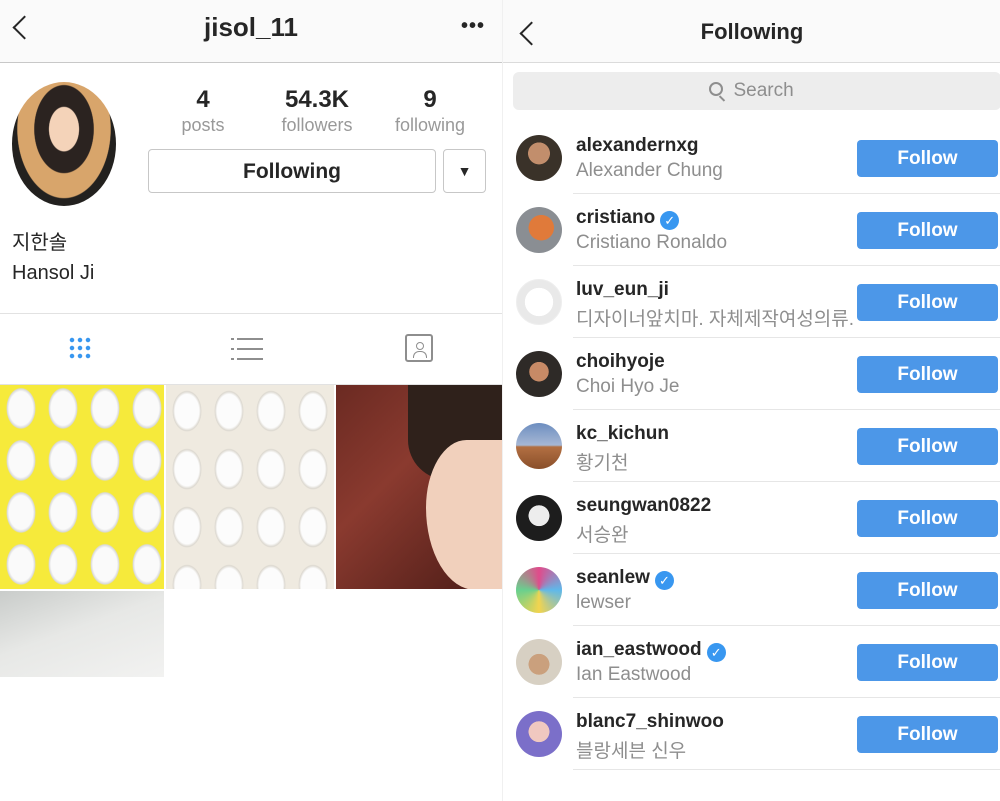 The height and width of the screenshot is (801, 1000). Describe the element at coordinates (603, 602) in the screenshot. I see `full-name: lewser` at that location.